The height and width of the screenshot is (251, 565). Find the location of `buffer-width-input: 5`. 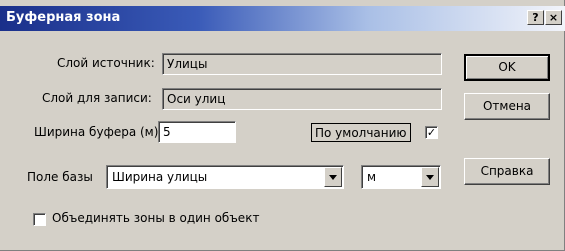

buffer-width-input: 5 is located at coordinates (197, 132).